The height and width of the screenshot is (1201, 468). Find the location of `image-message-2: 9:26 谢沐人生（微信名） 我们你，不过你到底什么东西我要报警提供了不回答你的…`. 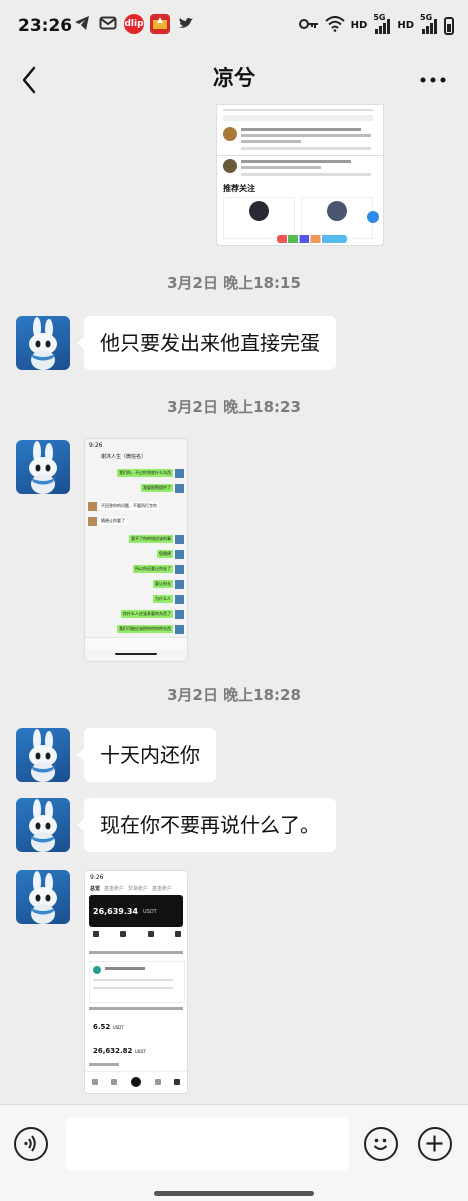

image-message-2: 9:26 谢沐人生（微信名） 我们你，不过你到底什么东西我要报警提供了不回答你的… is located at coordinates (136, 550).